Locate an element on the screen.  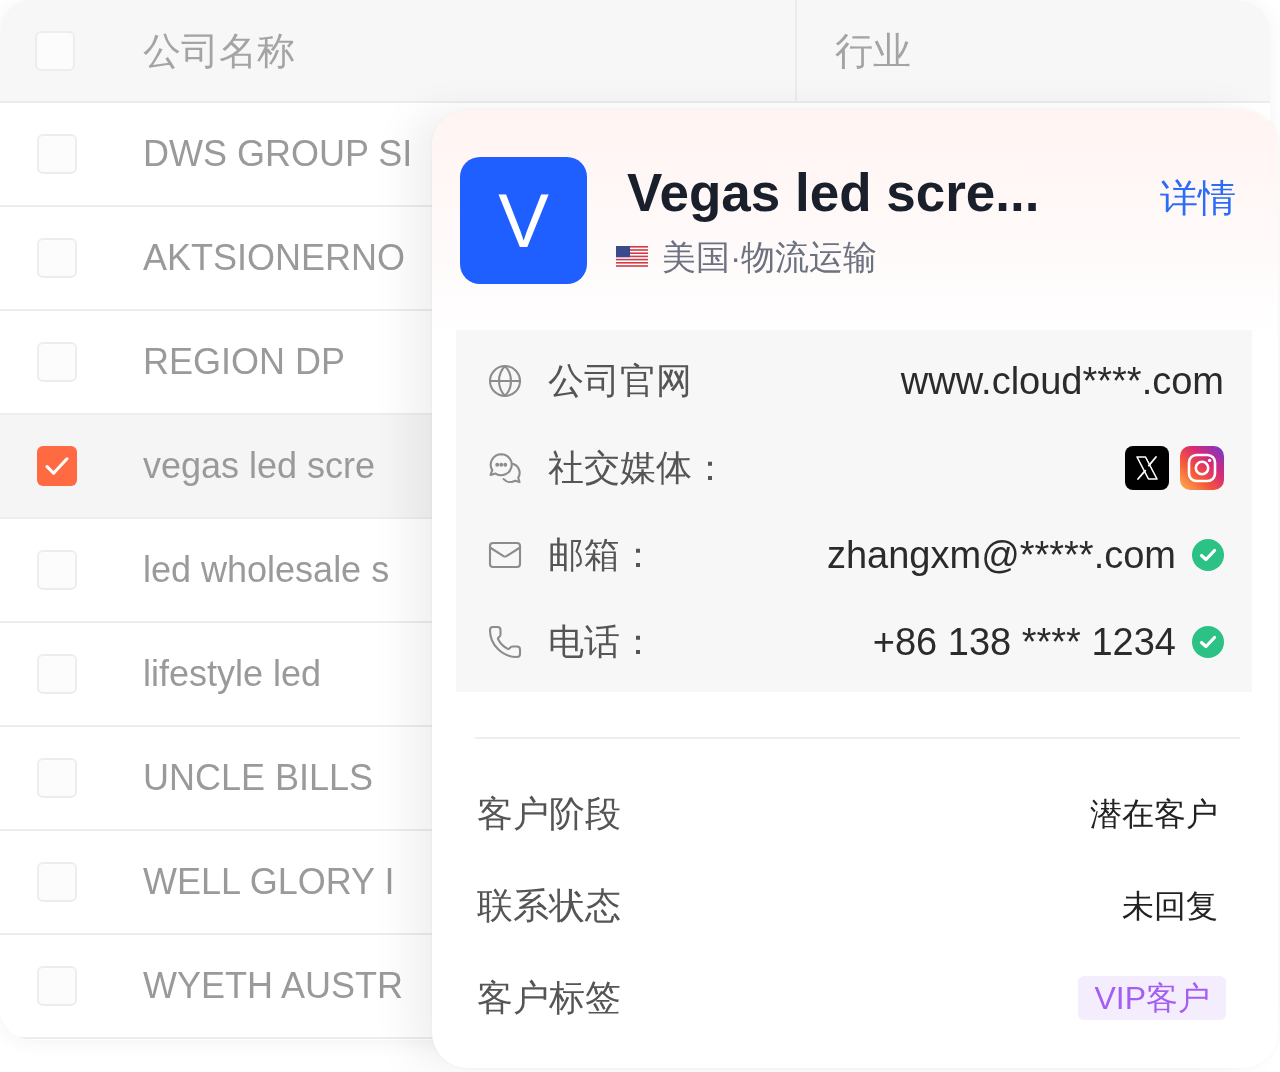
company-avatar: V is located at coordinates (523, 220).